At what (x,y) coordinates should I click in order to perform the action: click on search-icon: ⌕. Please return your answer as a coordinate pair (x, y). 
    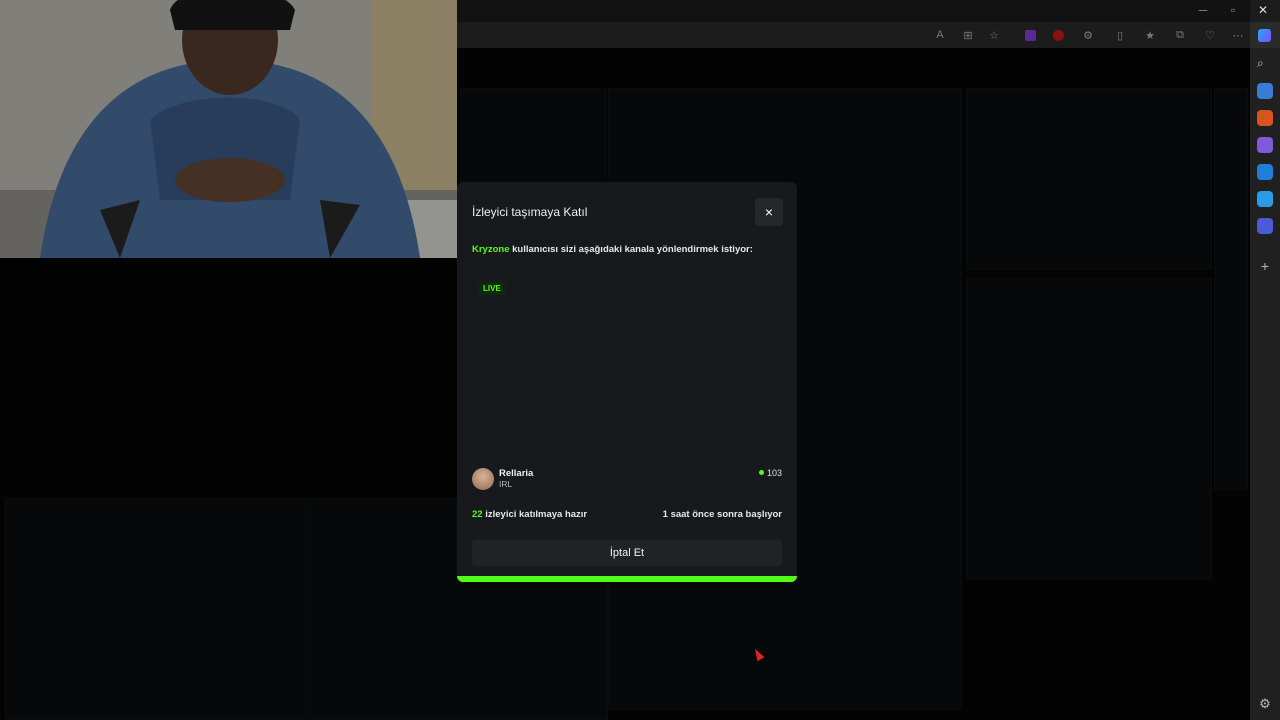
    Looking at the image, I should click on (1265, 64).